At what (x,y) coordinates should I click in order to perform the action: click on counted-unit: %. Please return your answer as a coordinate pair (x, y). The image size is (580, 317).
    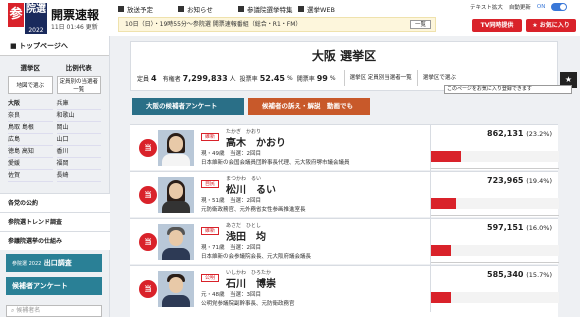
    Looking at the image, I should click on (332, 78).